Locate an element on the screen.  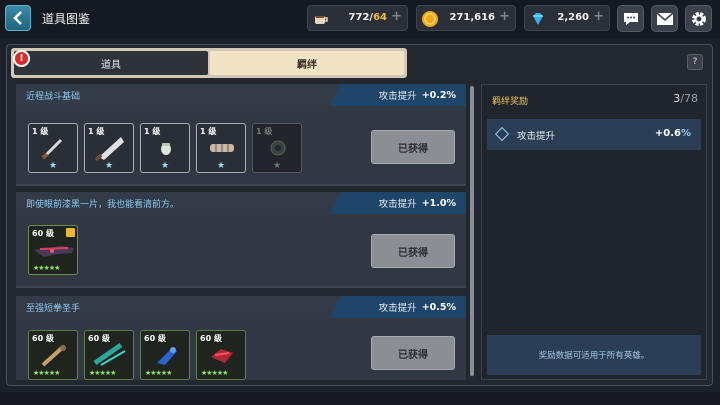
dark-rifle-icon is located at coordinates (54, 251).